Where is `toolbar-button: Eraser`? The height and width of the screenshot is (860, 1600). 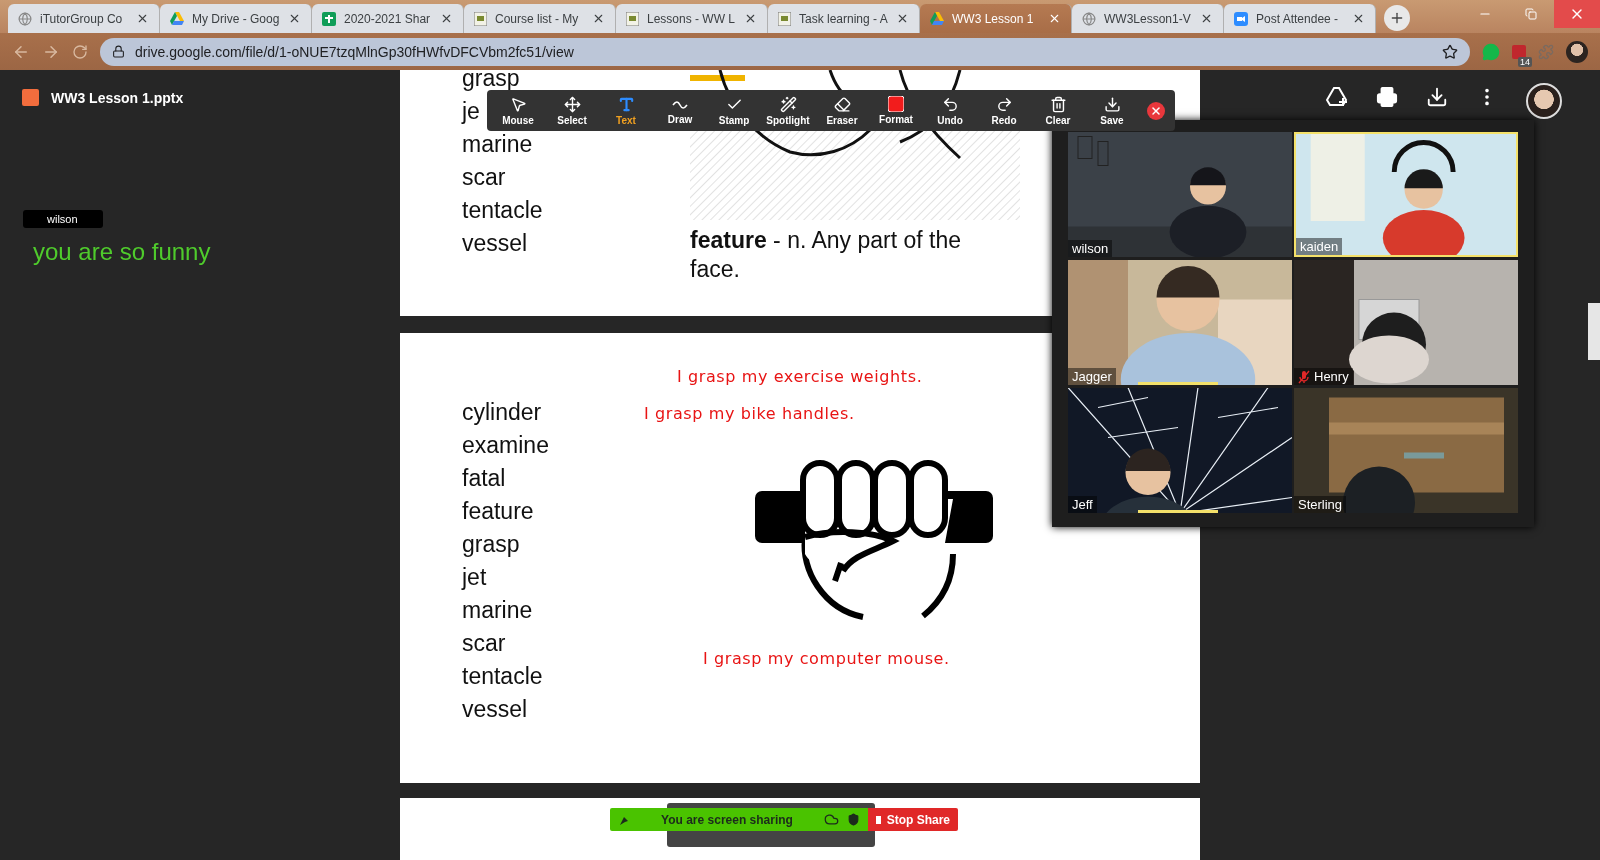 toolbar-button: Eraser is located at coordinates (842, 110).